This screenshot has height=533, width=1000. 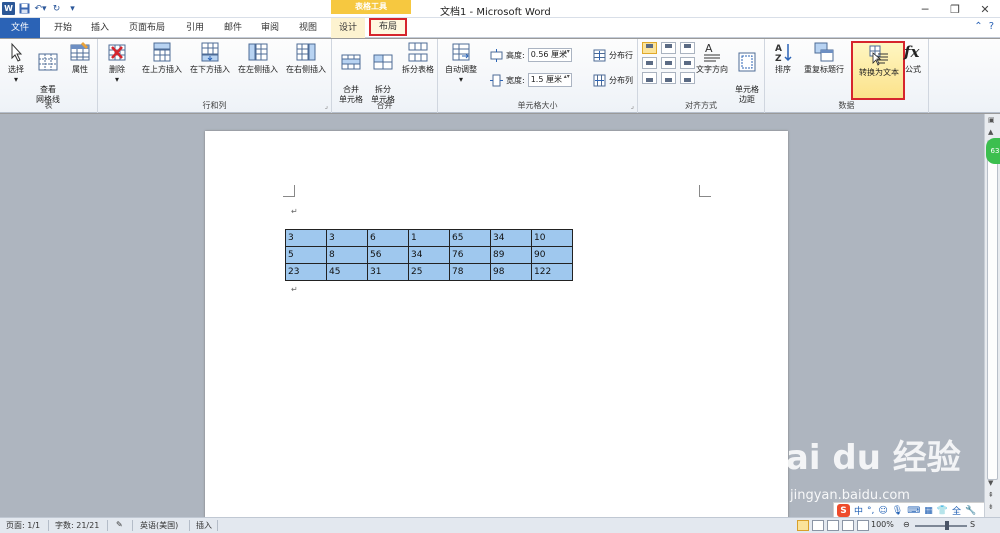 I want to click on redo-icon: ↻, so click(x=56, y=8).